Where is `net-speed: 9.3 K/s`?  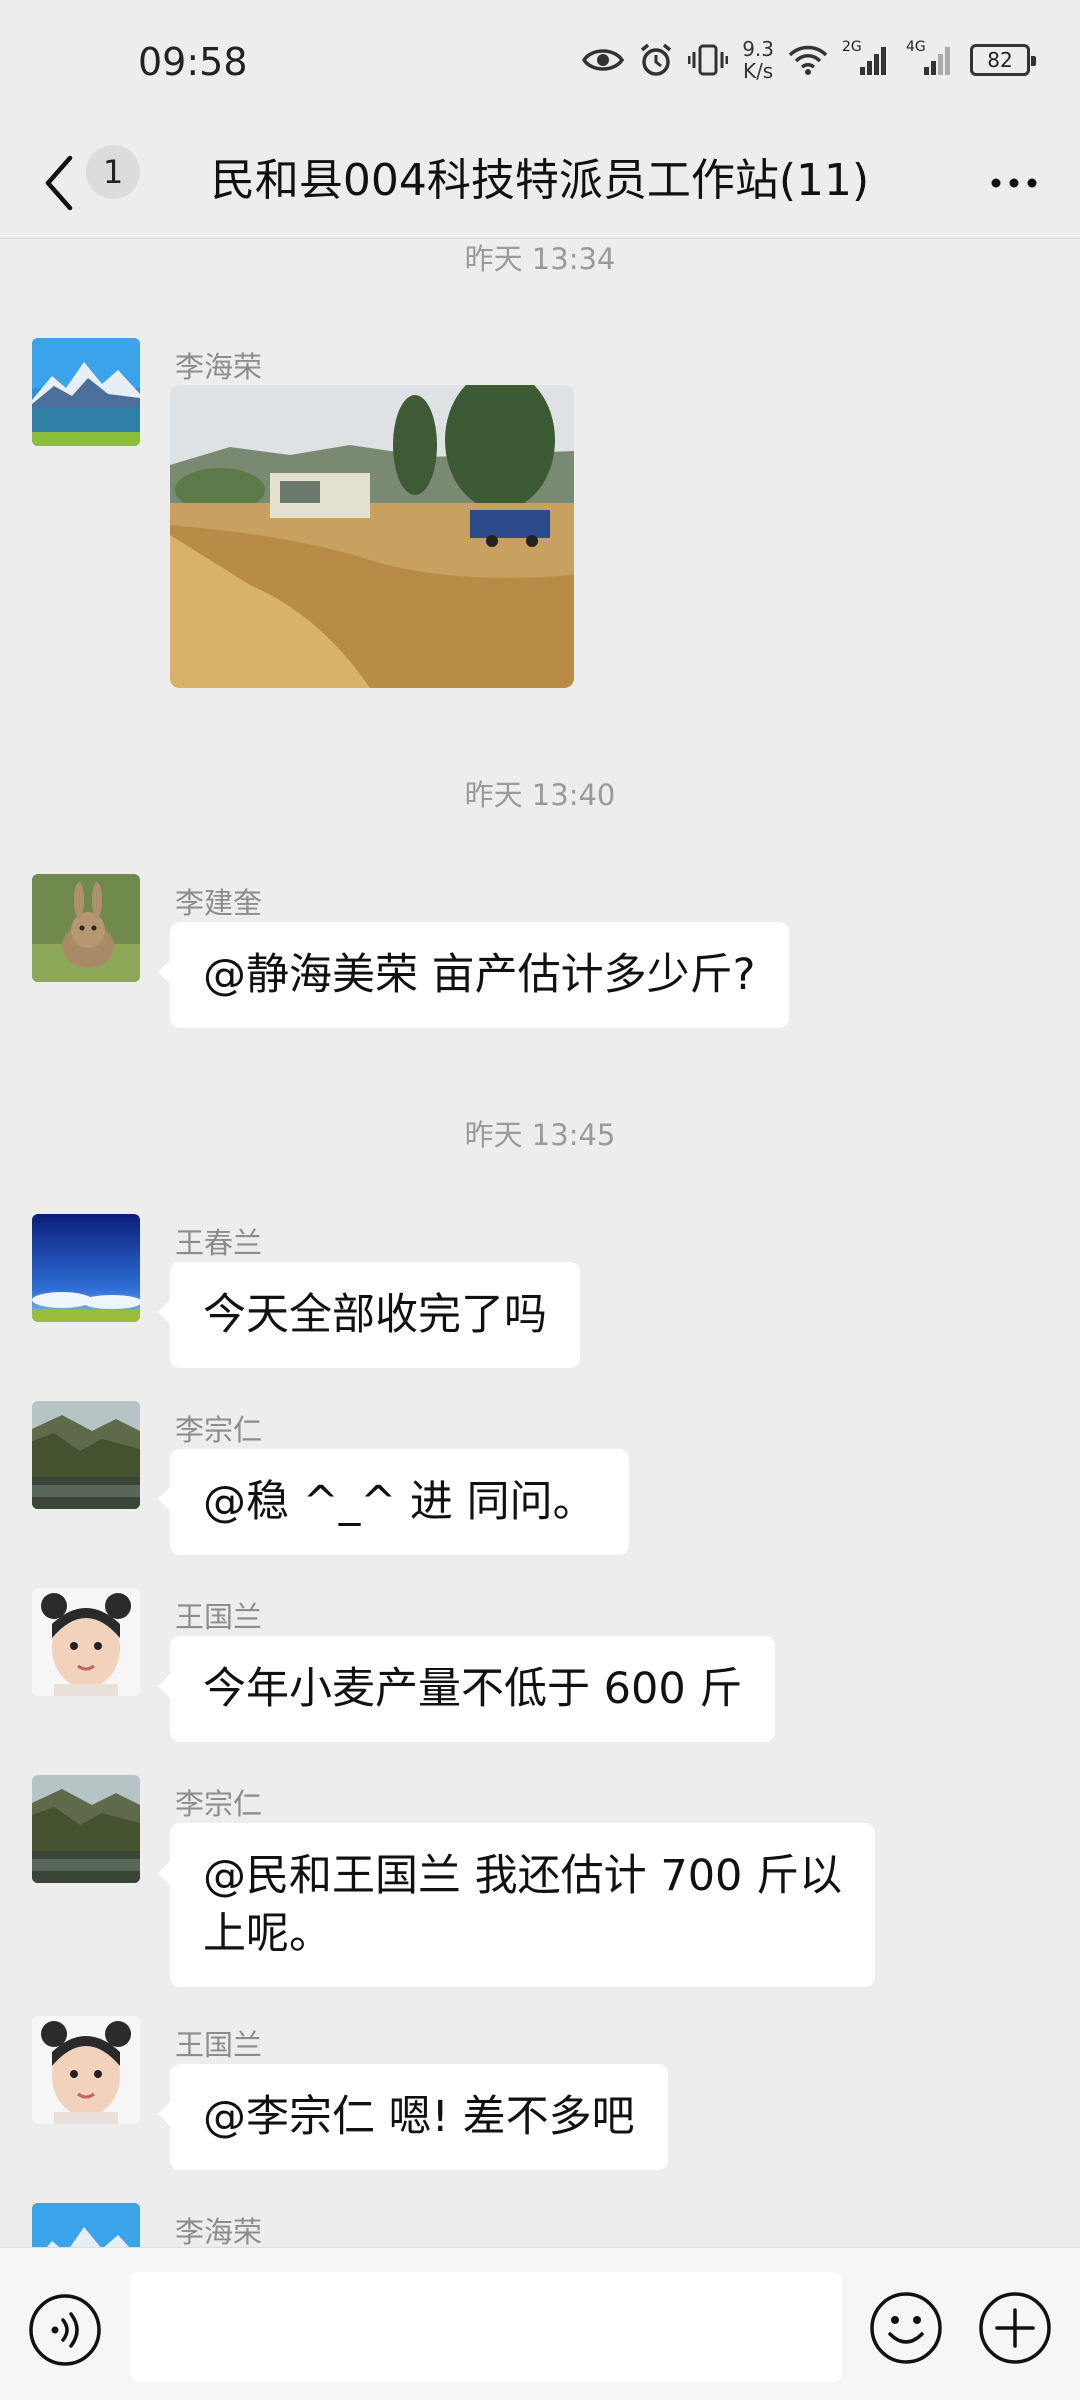
net-speed: 9.3 K/s is located at coordinates (758, 60).